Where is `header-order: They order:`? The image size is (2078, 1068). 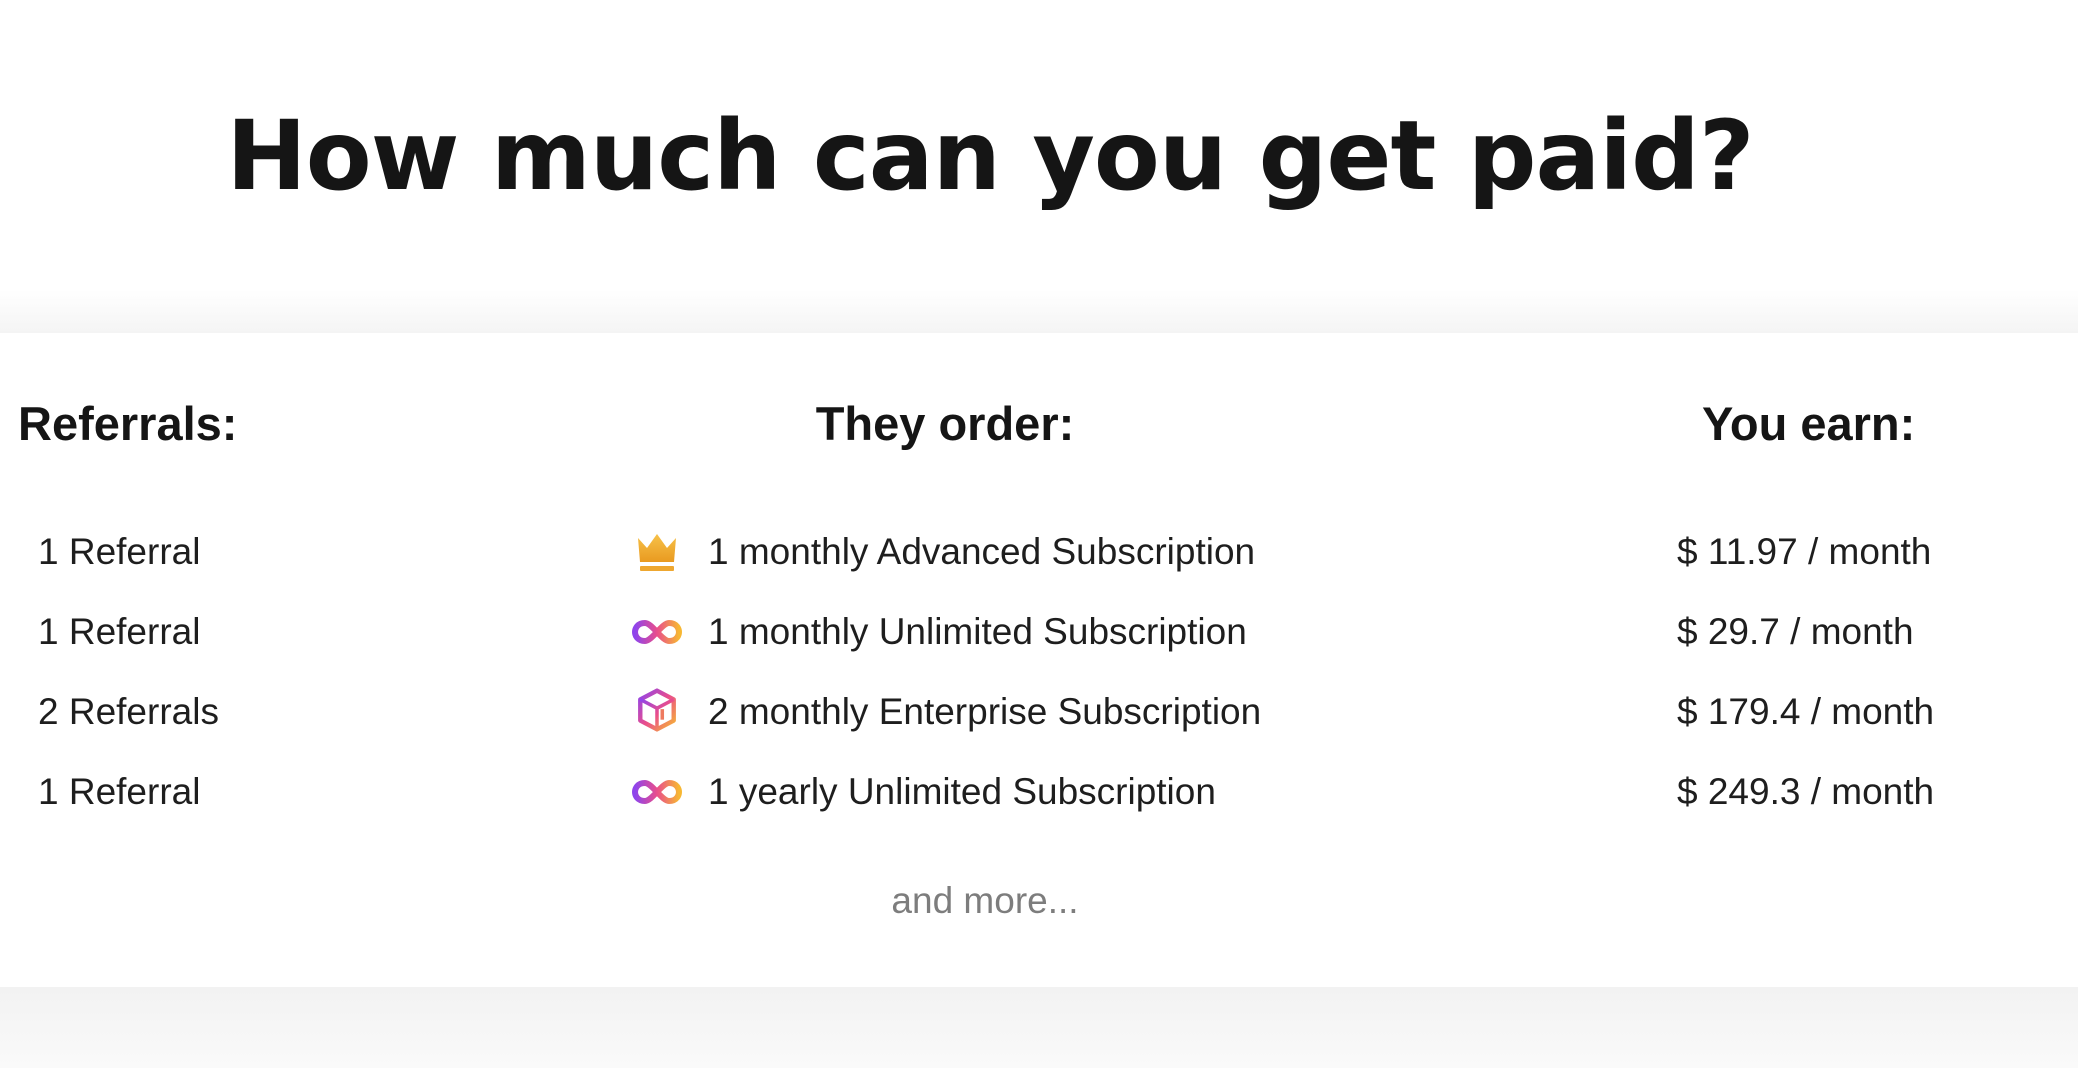 header-order: They order: is located at coordinates (945, 423).